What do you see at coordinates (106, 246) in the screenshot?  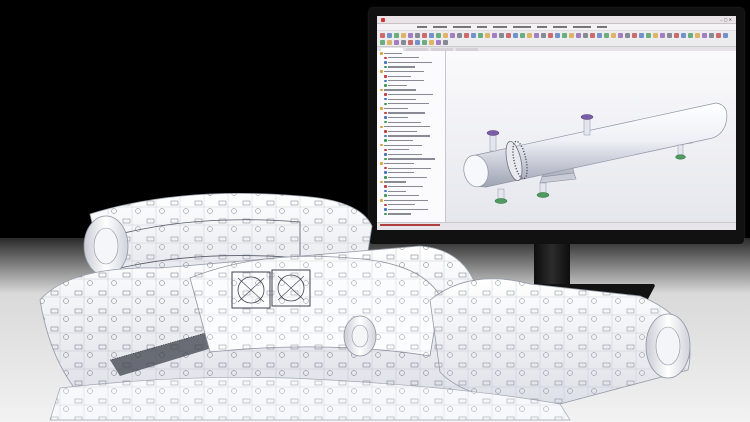 I see `blueprint-roll-left` at bounding box center [106, 246].